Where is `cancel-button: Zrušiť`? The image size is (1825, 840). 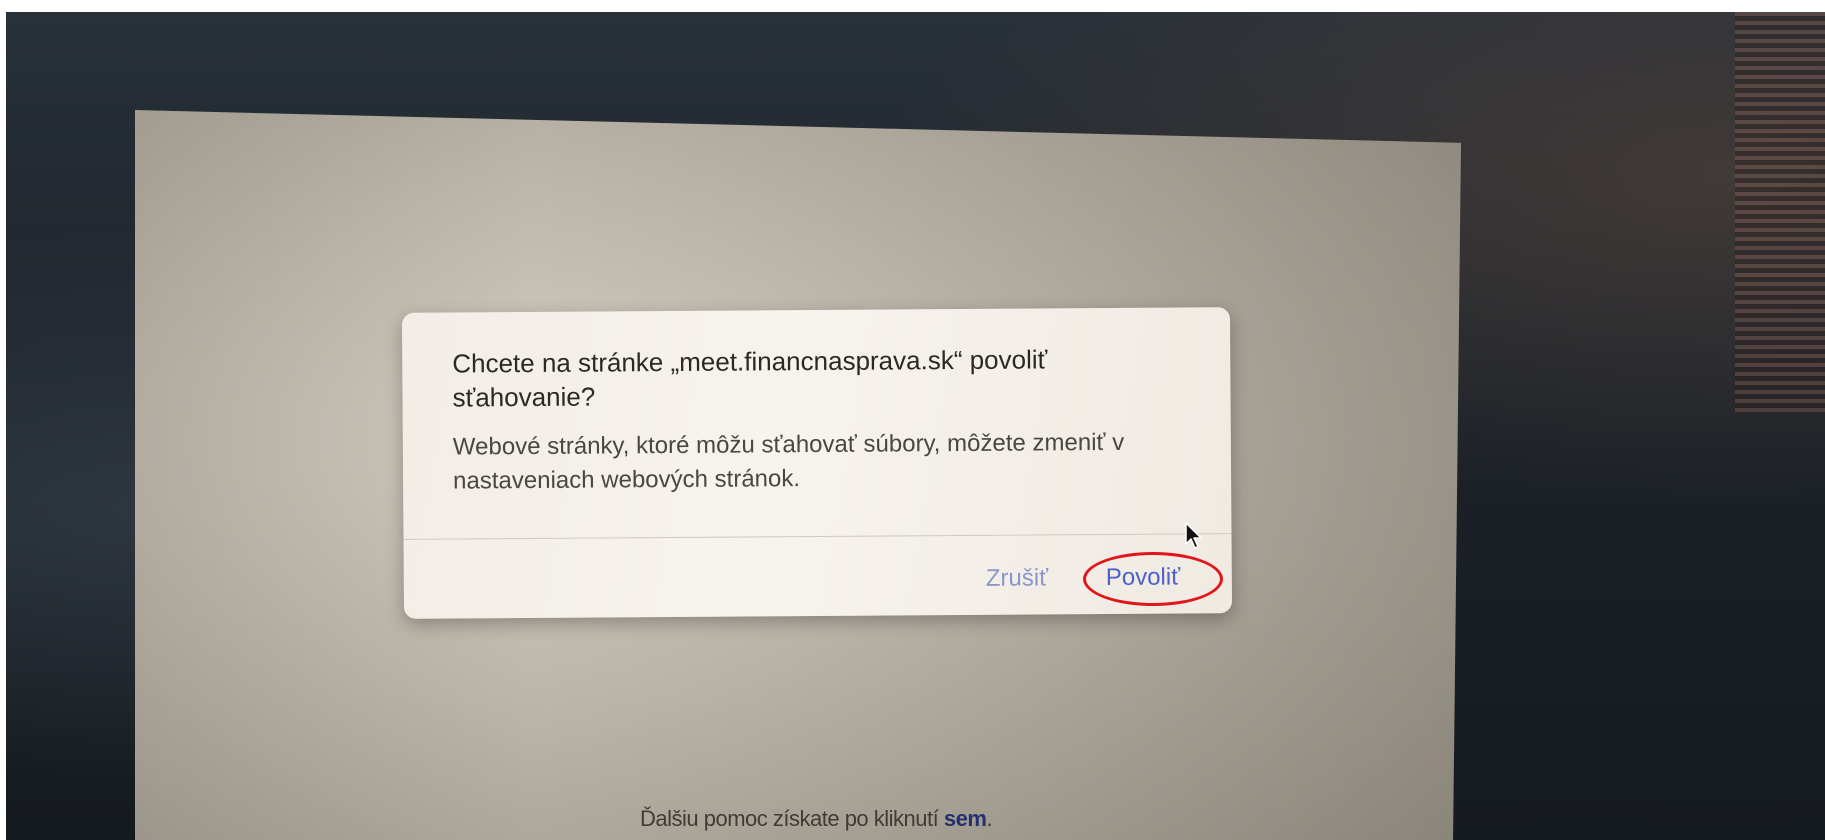 cancel-button: Zrušiť is located at coordinates (1017, 578).